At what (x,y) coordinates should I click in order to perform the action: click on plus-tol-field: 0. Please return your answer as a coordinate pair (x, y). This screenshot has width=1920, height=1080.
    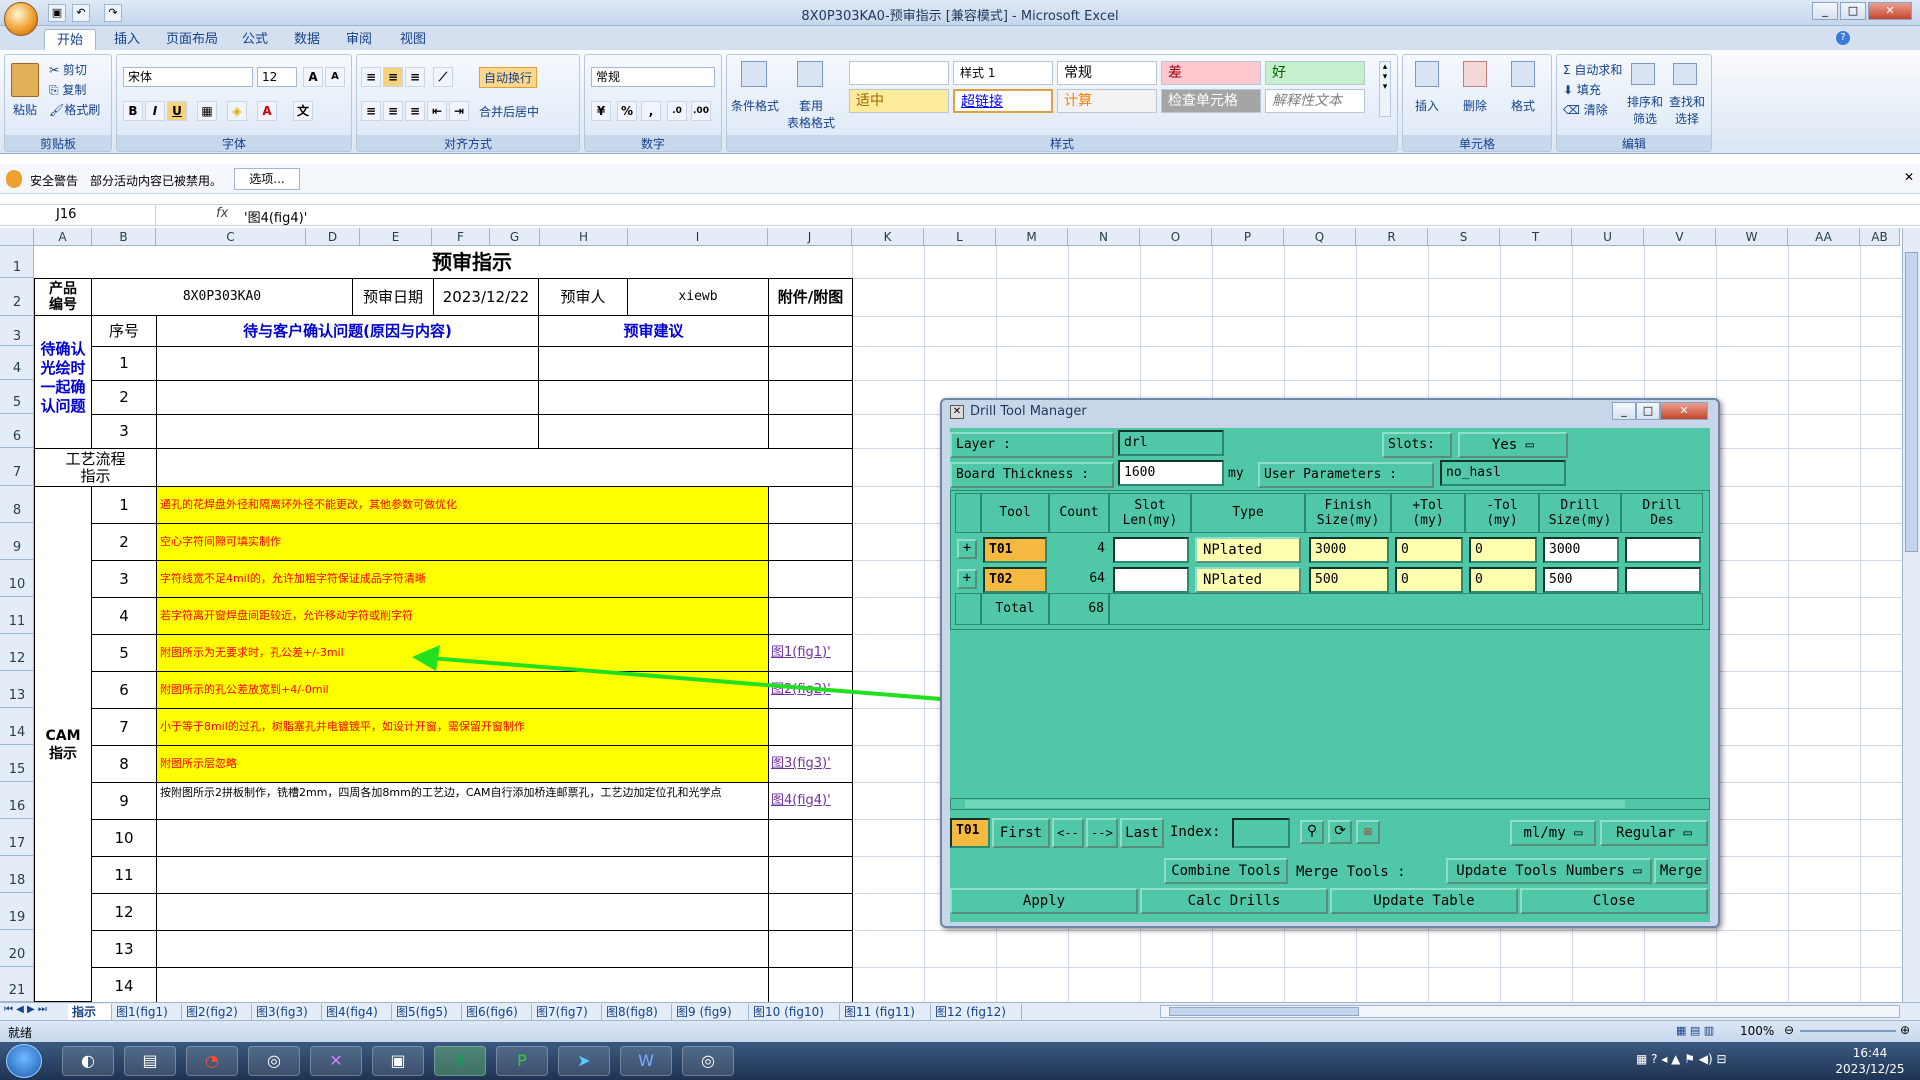
    Looking at the image, I should click on (1429, 550).